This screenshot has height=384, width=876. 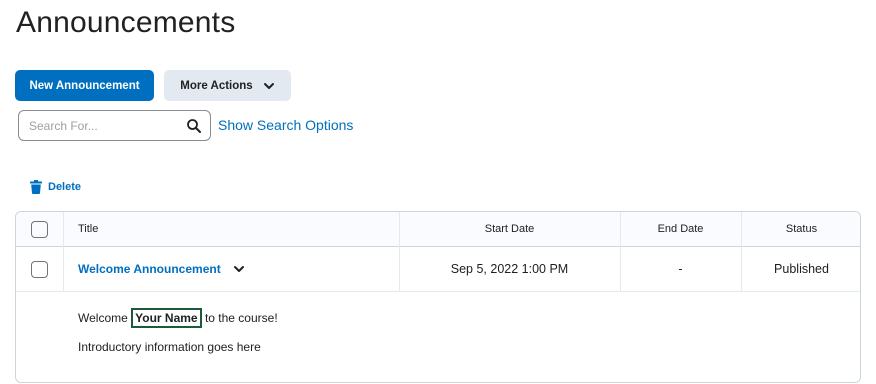 I want to click on search-icon, so click(x=194, y=126).